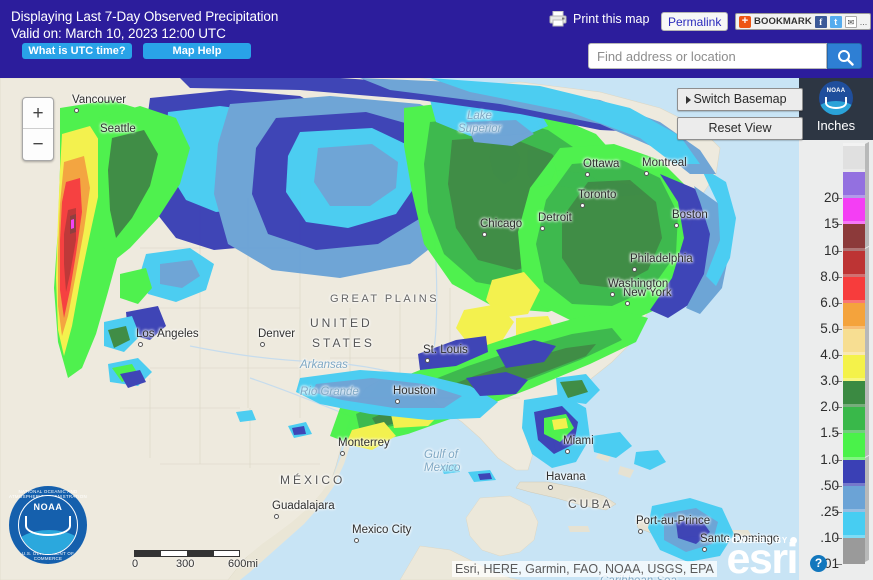  Describe the element at coordinates (38, 144) in the screenshot. I see `zoom-out-button: −` at that location.